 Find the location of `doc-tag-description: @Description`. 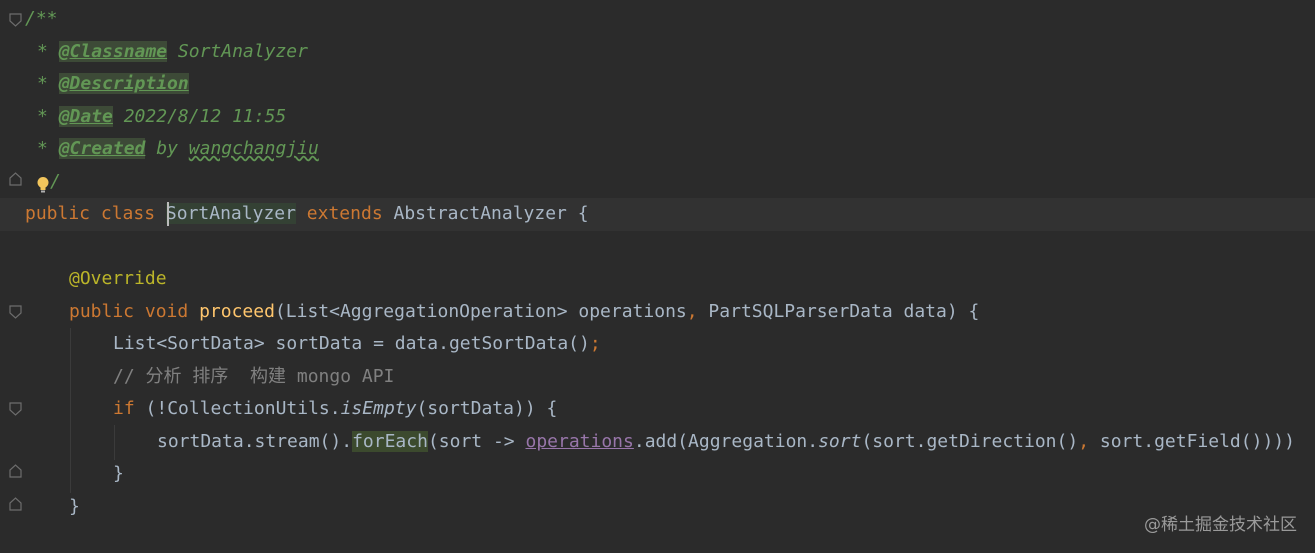

doc-tag-description: @Description is located at coordinates (123, 83).